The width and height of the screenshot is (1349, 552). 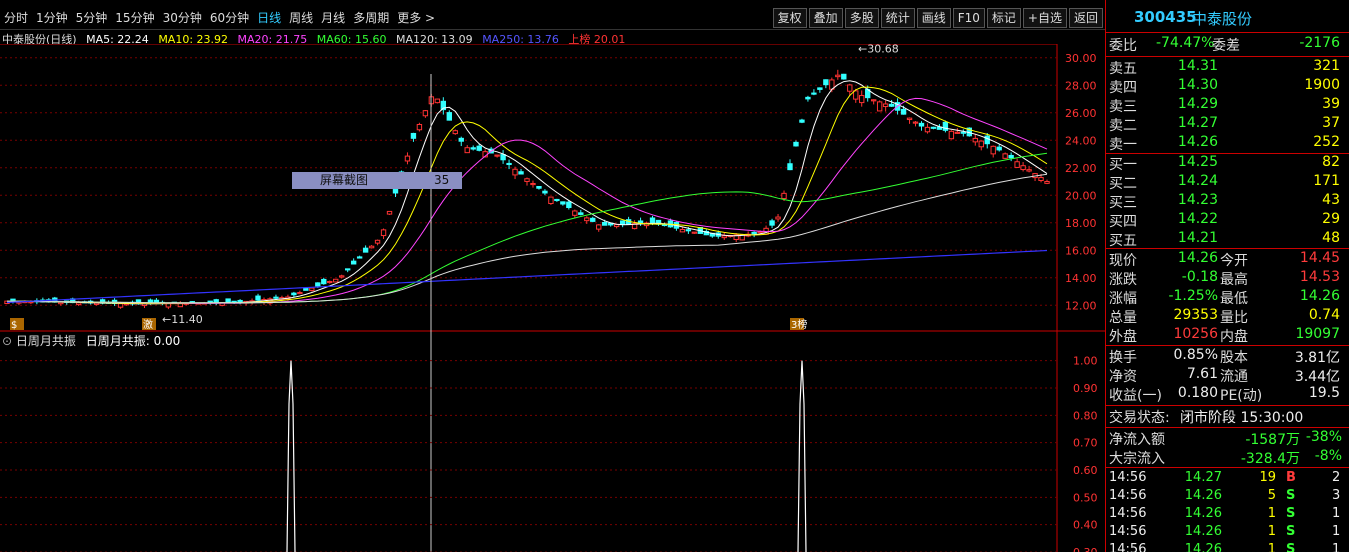 I want to click on fundamental-value: 0.180, so click(x=1197, y=393).